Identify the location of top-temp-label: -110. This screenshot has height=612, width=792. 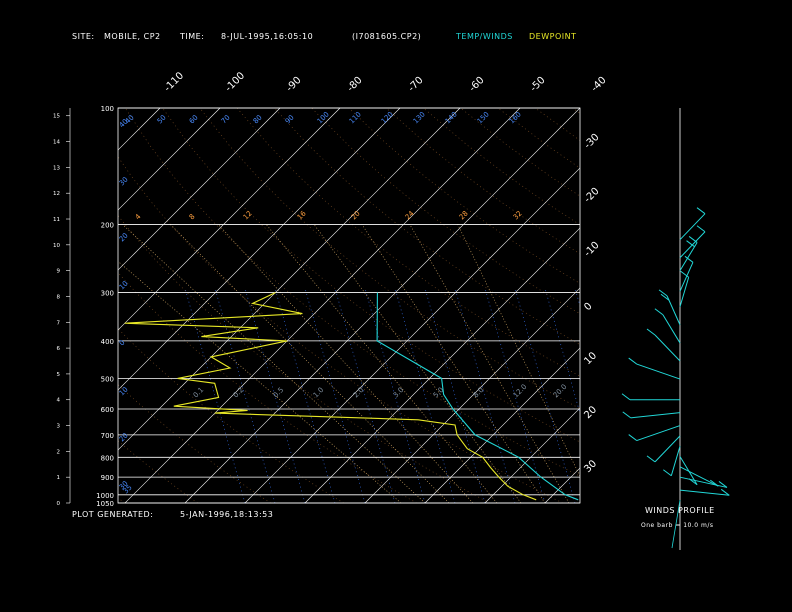
(174, 82).